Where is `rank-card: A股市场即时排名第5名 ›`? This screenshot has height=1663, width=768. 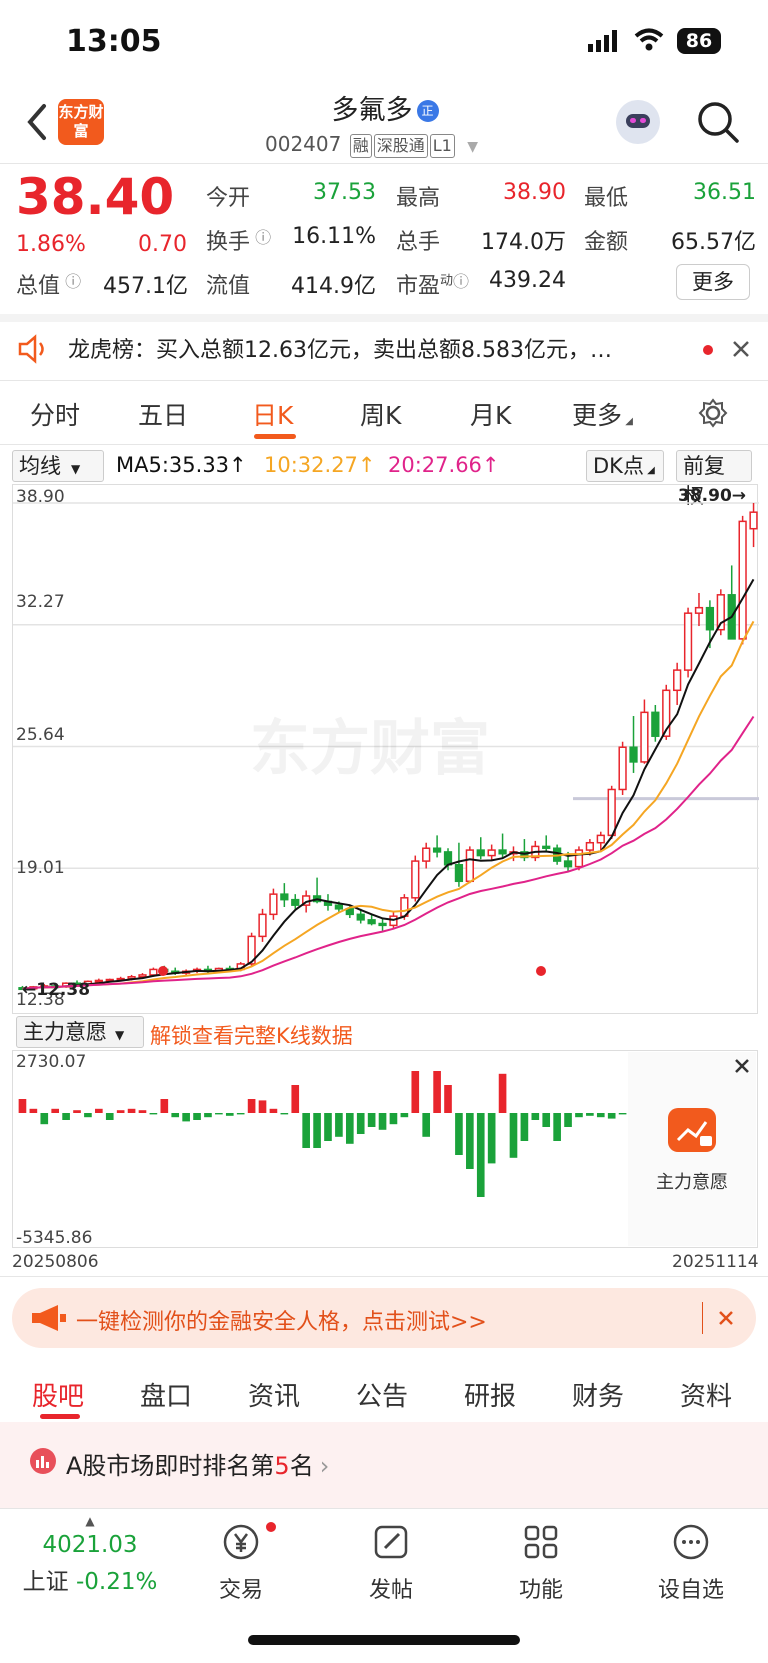
rank-card: A股市场即时排名第5名 › is located at coordinates (384, 1467).